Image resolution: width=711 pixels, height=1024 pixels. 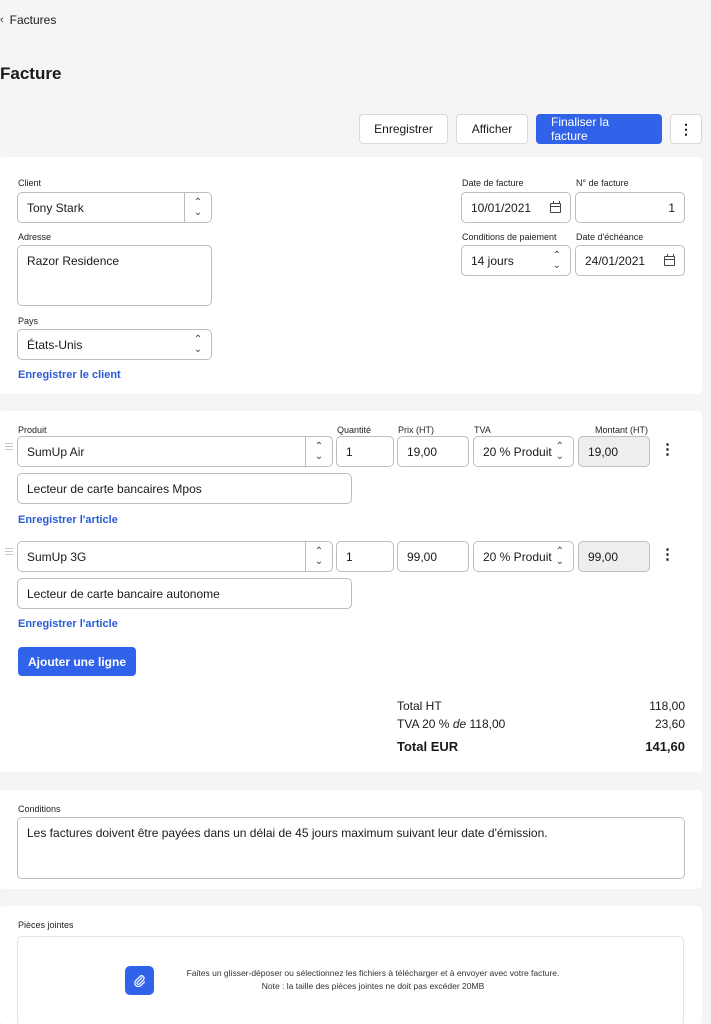 I want to click on country-label: Pays, so click(x=28, y=321).